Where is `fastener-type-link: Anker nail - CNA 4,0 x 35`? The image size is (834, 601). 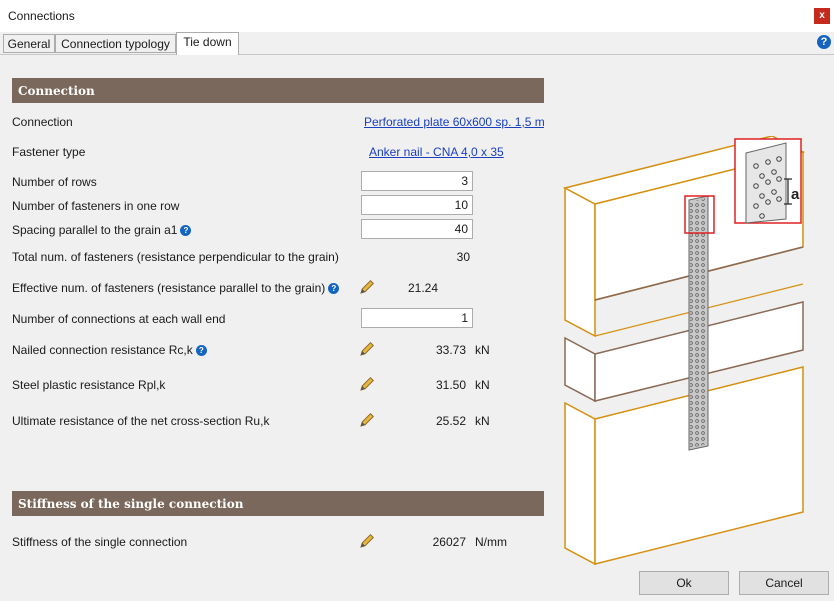
fastener-type-link: Anker nail - CNA 4,0 x 35 is located at coordinates (436, 152).